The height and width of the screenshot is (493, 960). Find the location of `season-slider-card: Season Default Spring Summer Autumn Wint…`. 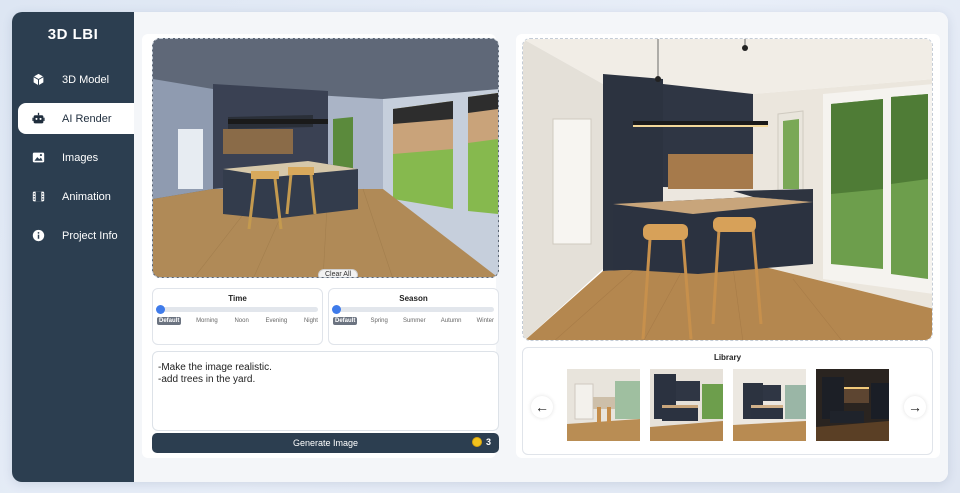

season-slider-card: Season Default Spring Summer Autumn Wint… is located at coordinates (413, 316).